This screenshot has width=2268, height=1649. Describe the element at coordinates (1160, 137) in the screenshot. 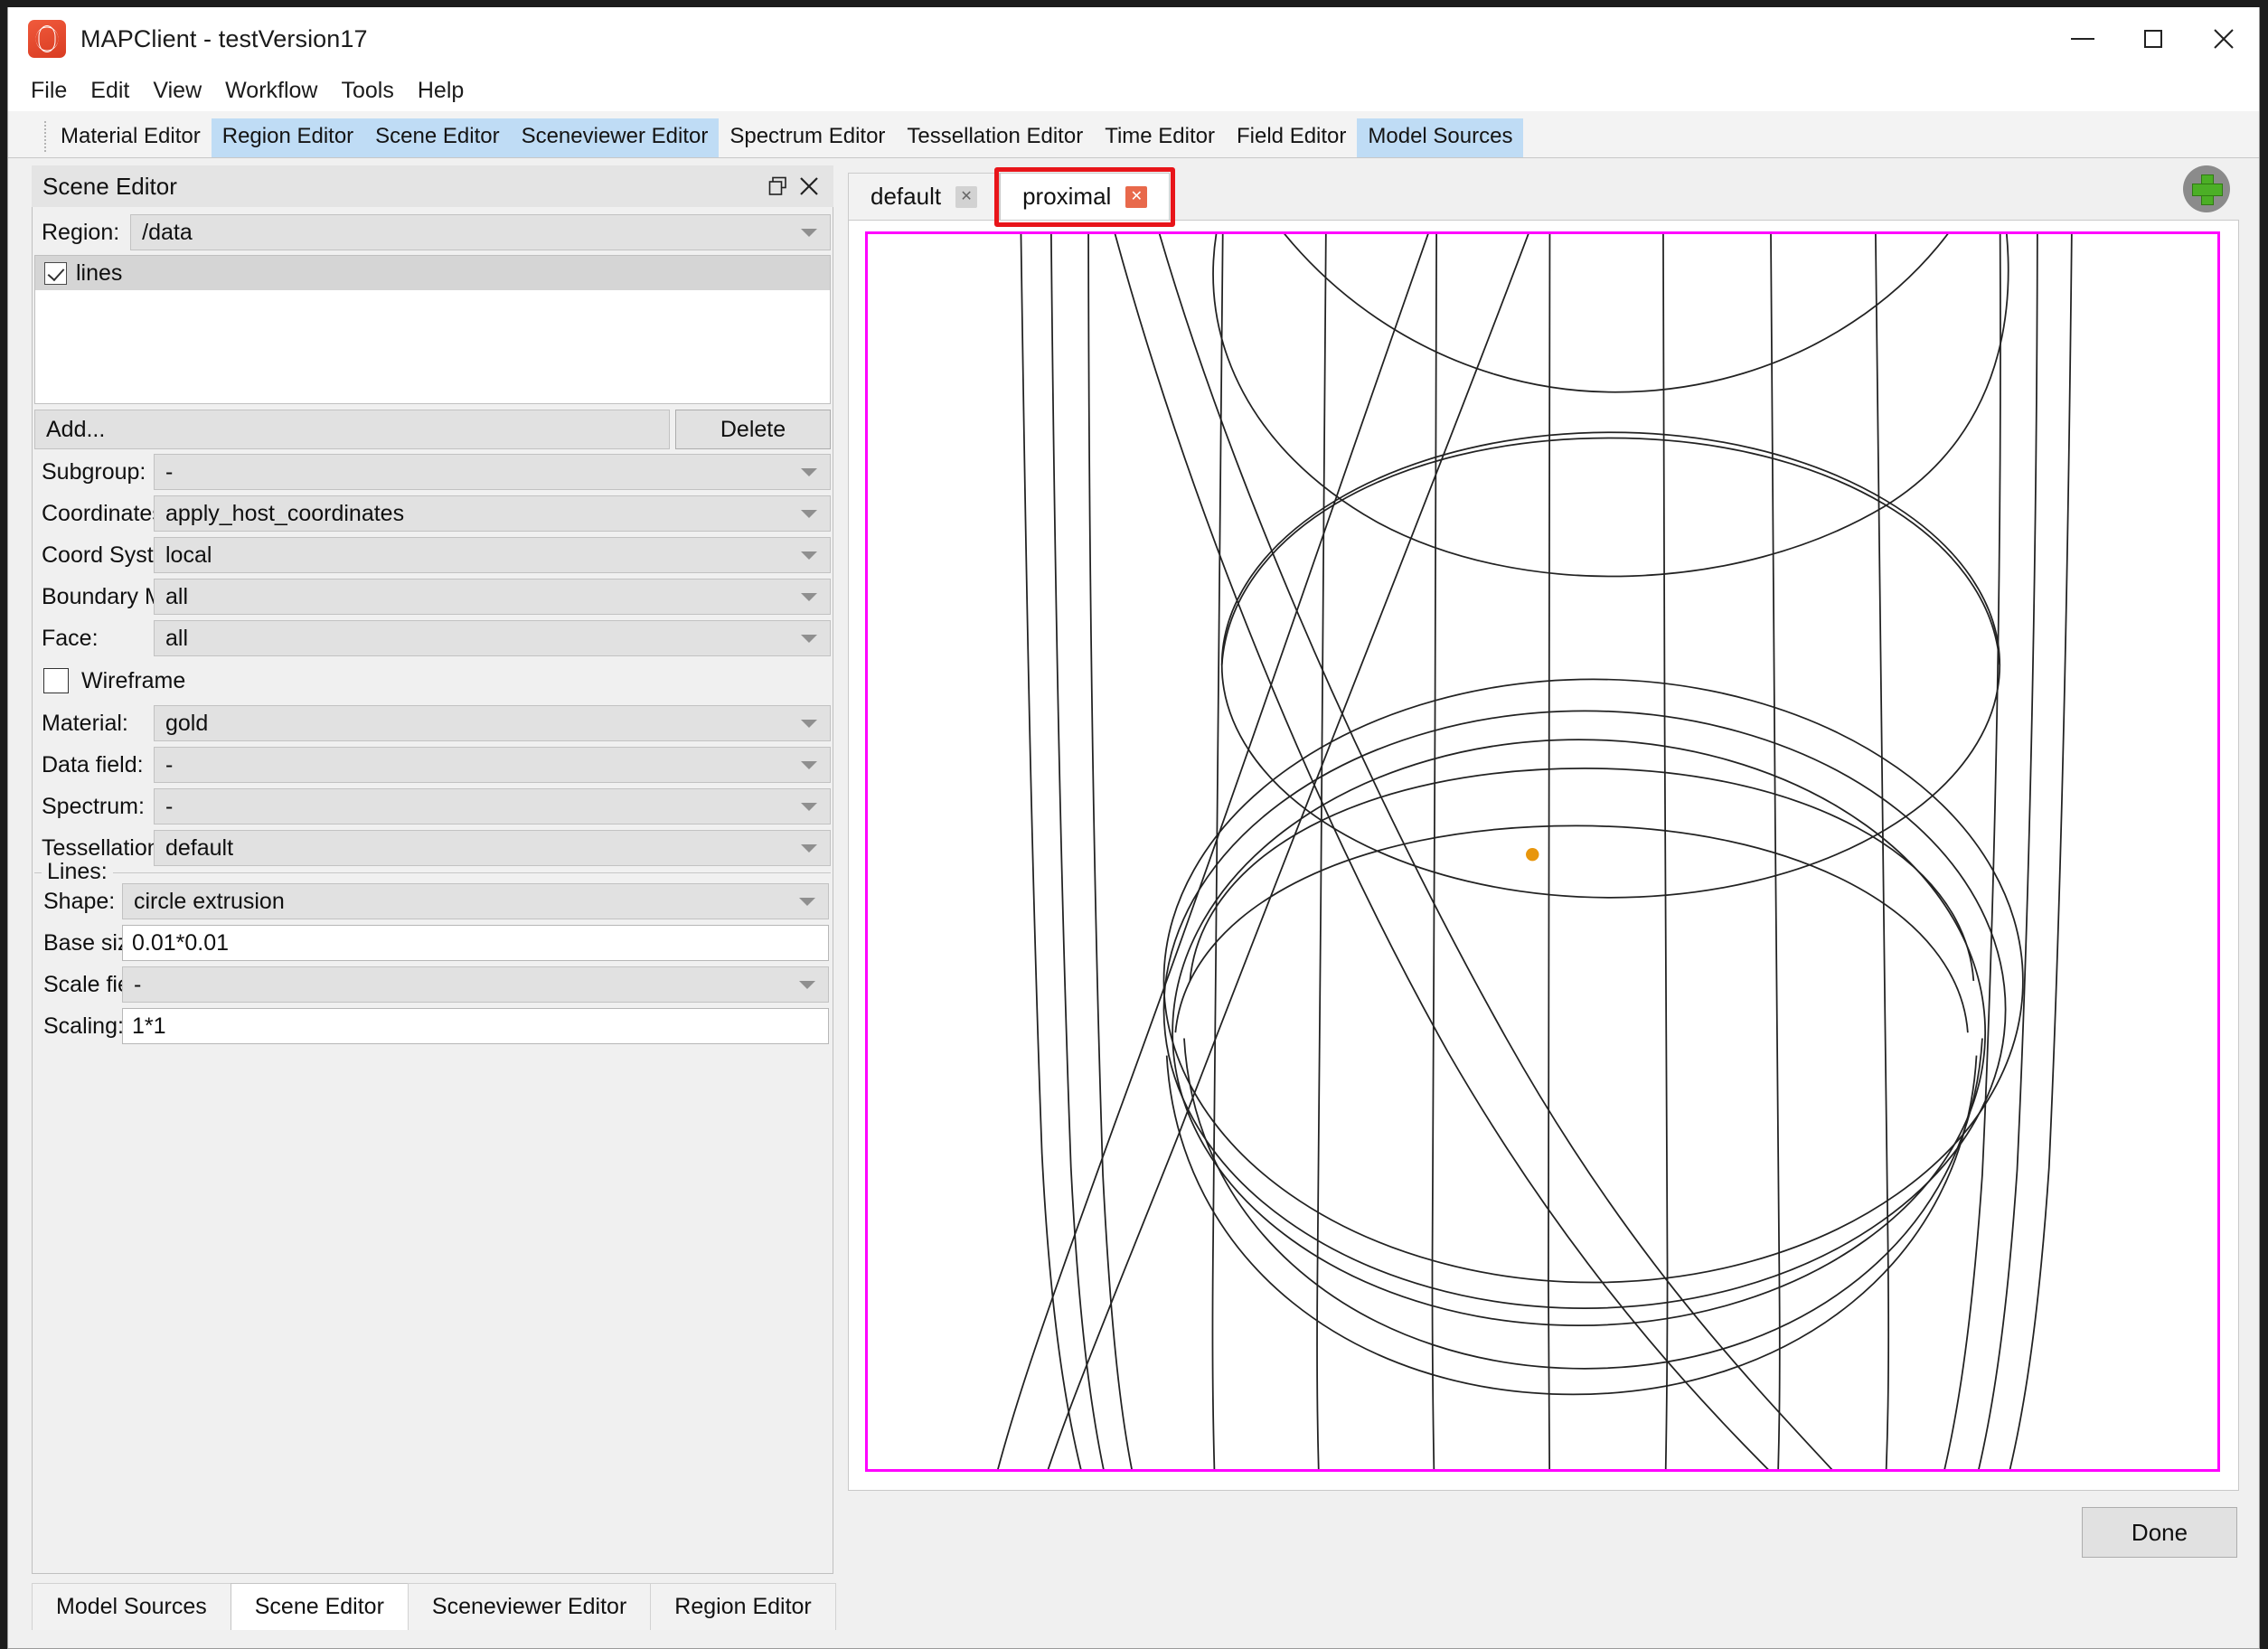

I see `tab-time-editor: Time Editor` at that location.